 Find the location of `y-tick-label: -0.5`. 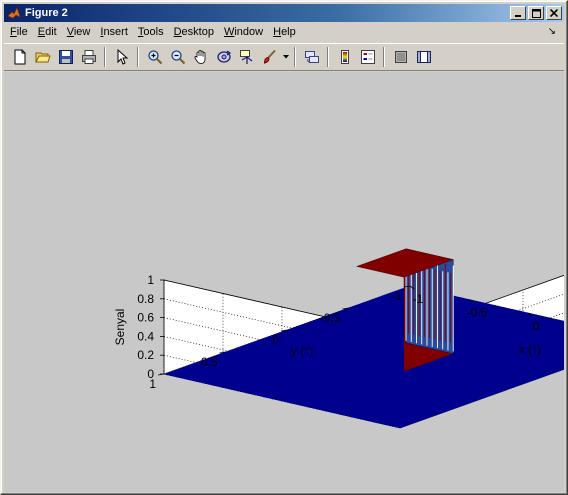

y-tick-label: -0.5 is located at coordinates (330, 318).